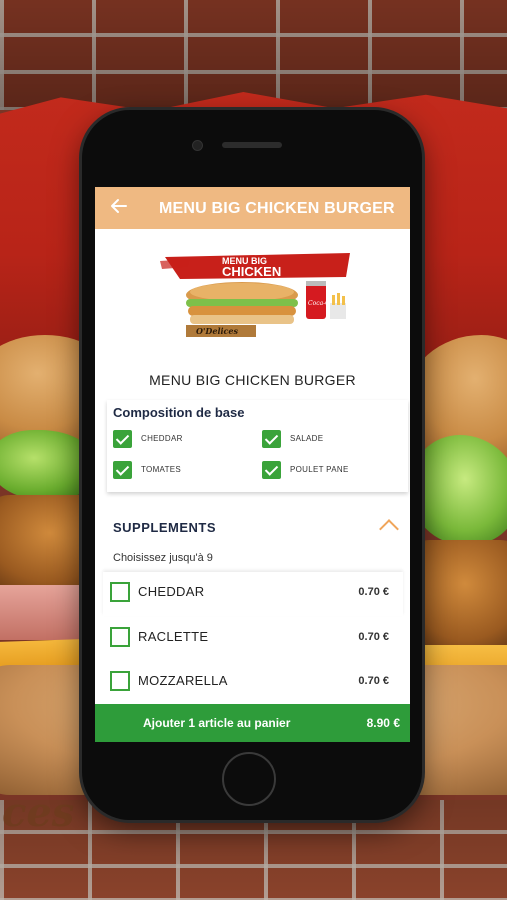  Describe the element at coordinates (171, 591) in the screenshot. I see `supplement-name: CHEDDAR` at that location.